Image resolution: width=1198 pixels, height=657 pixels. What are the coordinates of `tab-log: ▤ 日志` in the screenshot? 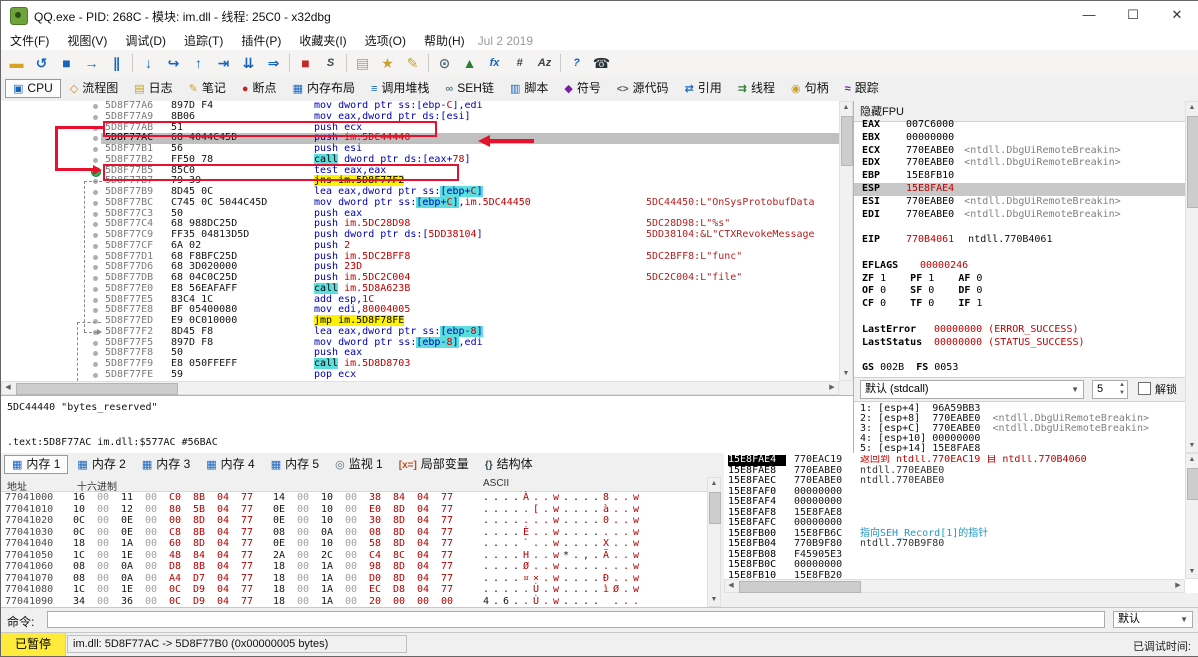 It's located at (153, 88).